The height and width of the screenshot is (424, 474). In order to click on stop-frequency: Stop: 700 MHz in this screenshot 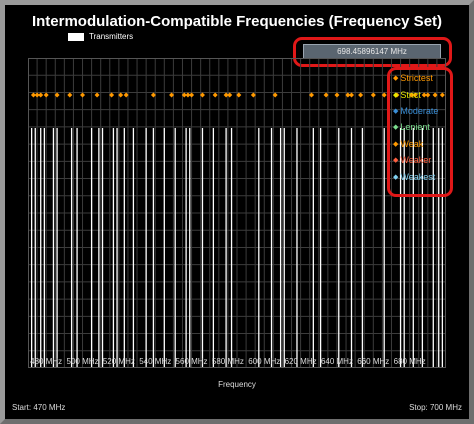, I will do `click(435, 407)`.